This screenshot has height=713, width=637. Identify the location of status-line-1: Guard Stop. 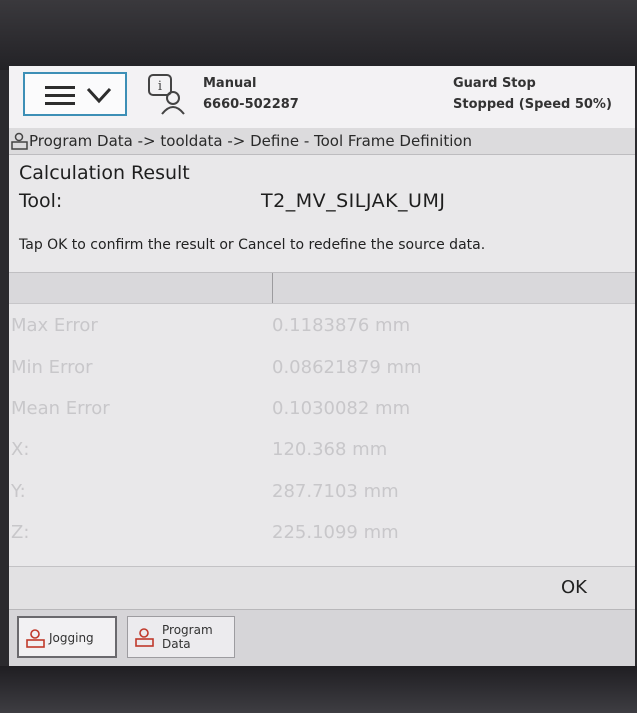
(494, 83).